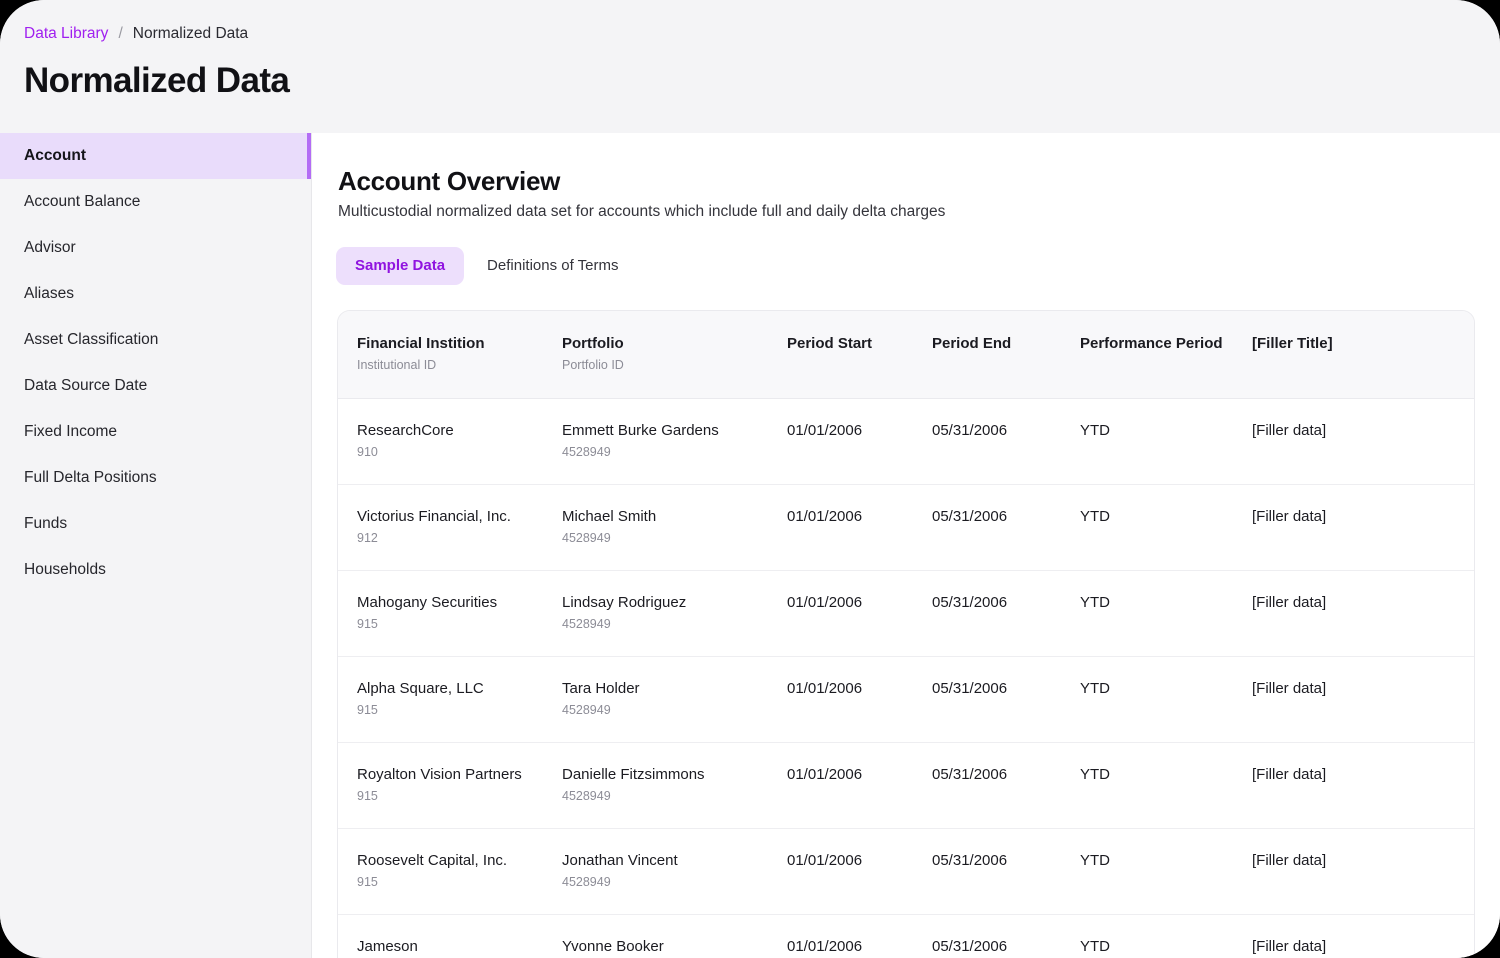  I want to click on tab-sample-data: Sample Data, so click(400, 266).